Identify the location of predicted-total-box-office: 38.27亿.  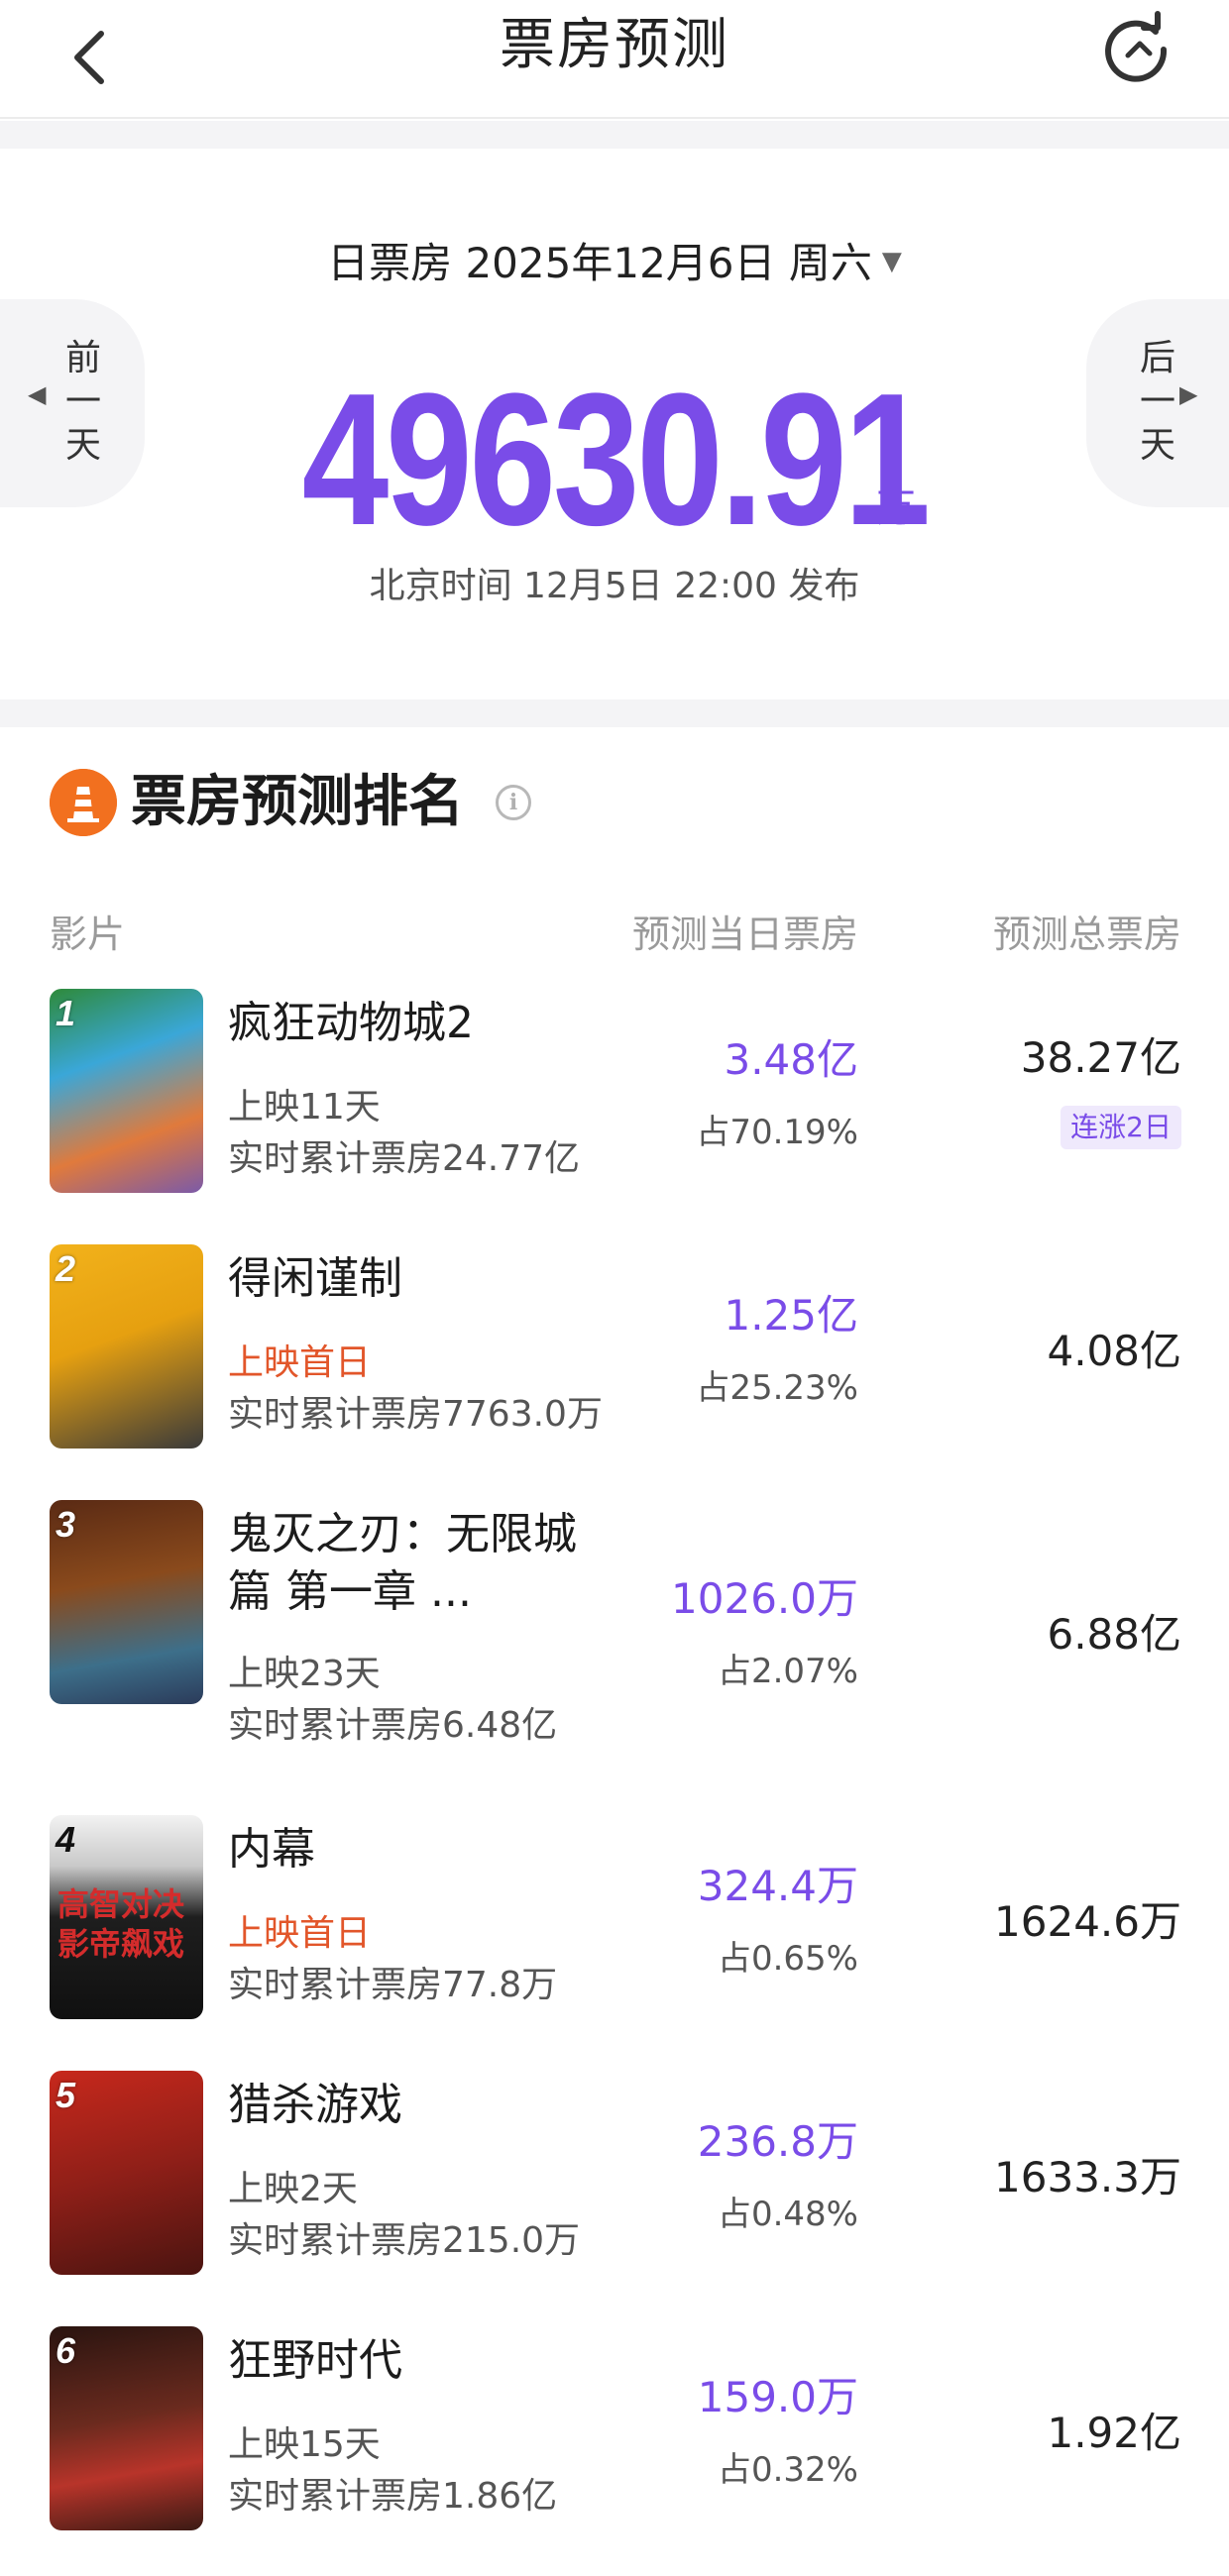
(1100, 1057).